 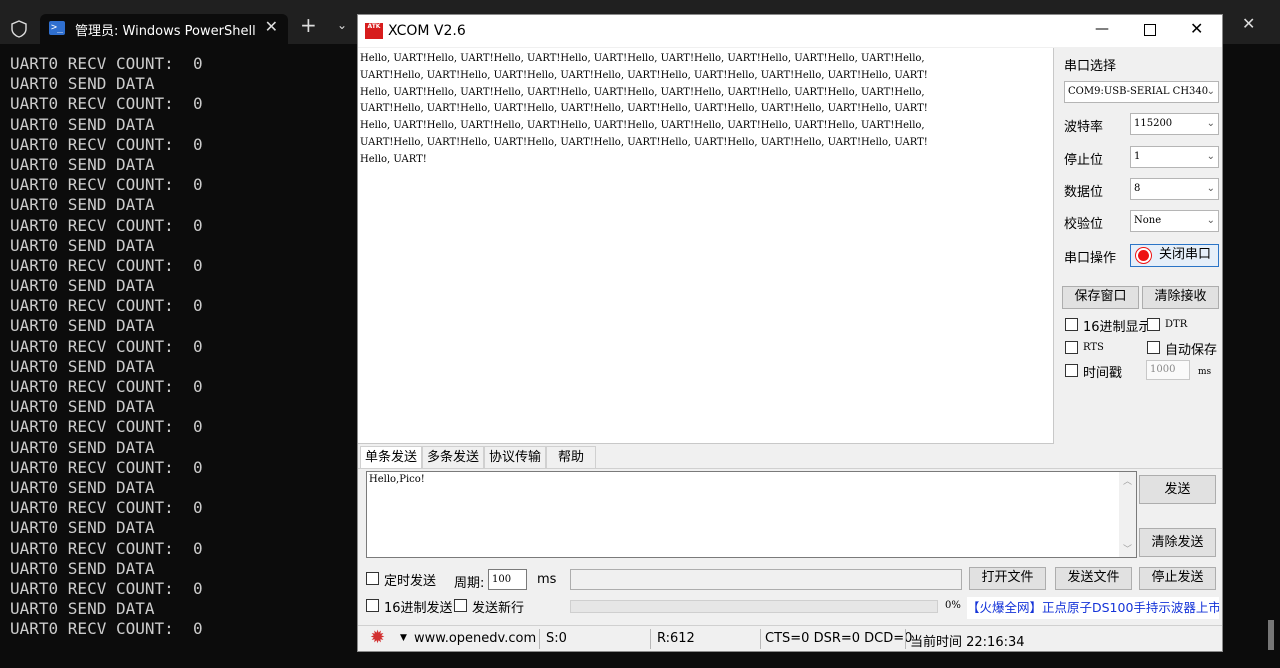 I want to click on baud-label: 波特率, so click(x=1084, y=127).